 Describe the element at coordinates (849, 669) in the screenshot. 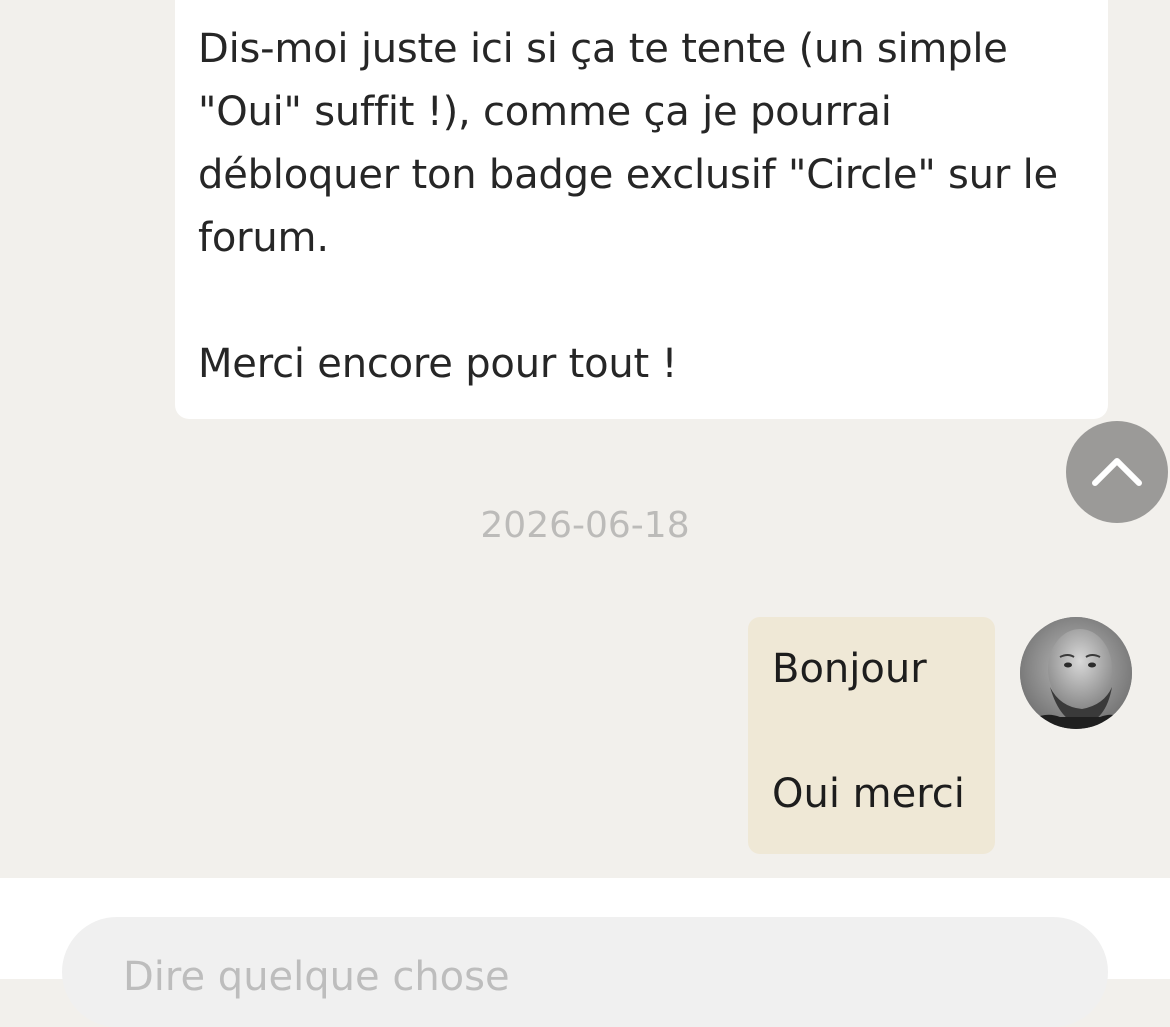

I see `message-line: Bonjour` at that location.